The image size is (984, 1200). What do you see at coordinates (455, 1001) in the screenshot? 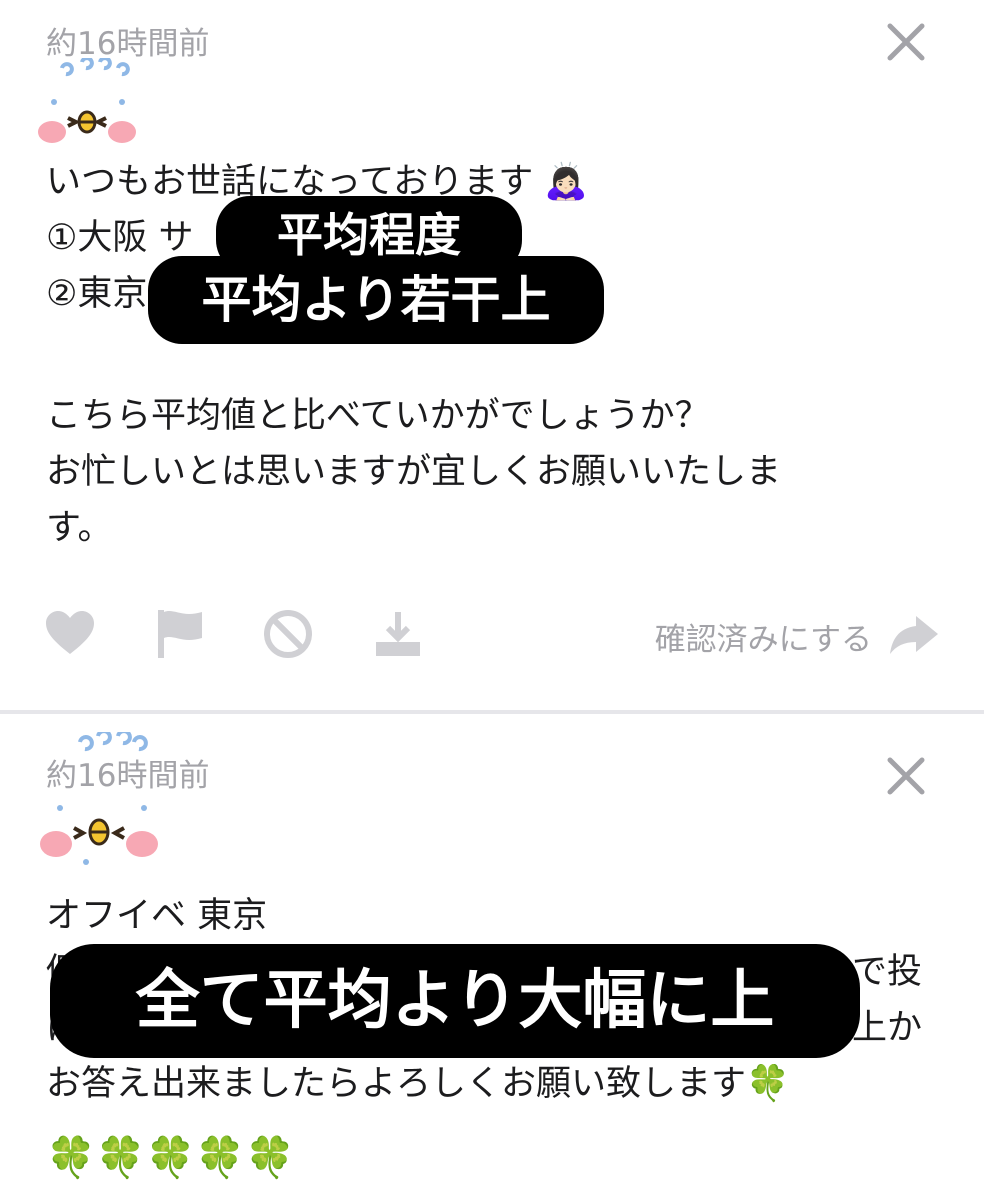
I see `overlay-caption: 全て平均より大幅に上` at bounding box center [455, 1001].